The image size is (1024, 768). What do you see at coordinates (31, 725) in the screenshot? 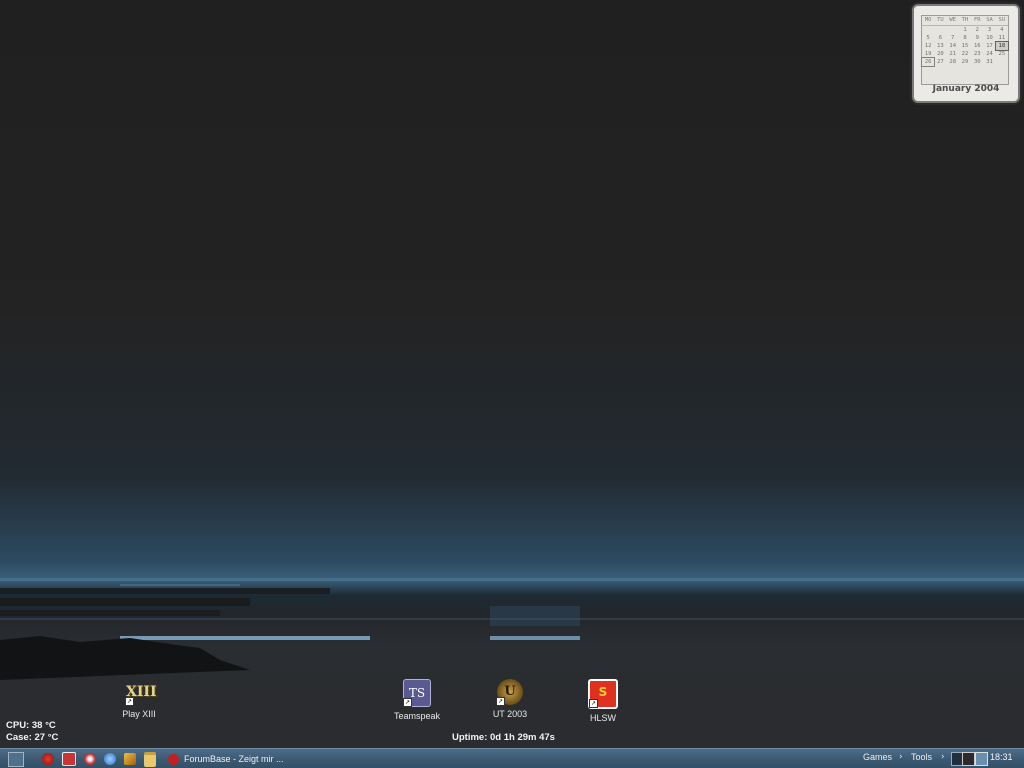
I see `cpu-temperature: CPU: 38 °C` at bounding box center [31, 725].